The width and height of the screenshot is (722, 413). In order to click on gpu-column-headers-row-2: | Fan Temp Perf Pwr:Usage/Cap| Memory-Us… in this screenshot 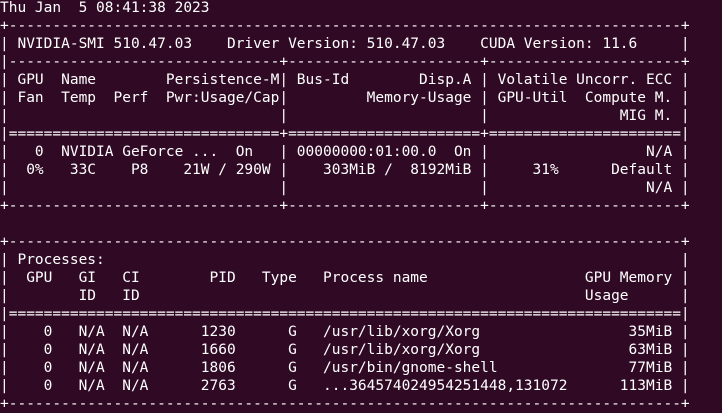, I will do `click(345, 98)`.